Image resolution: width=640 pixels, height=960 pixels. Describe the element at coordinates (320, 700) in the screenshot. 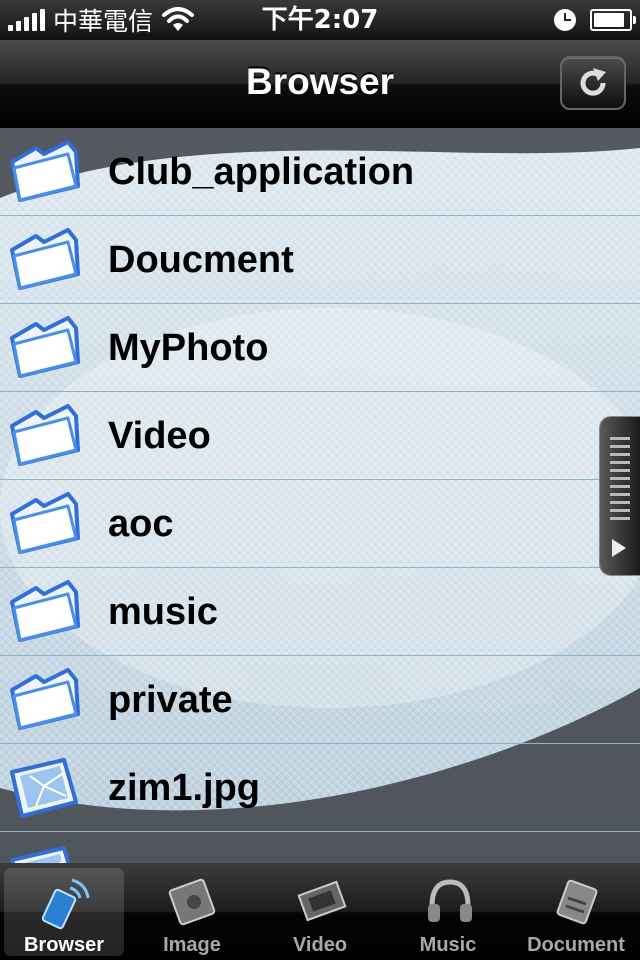

I see `list-item: private` at that location.